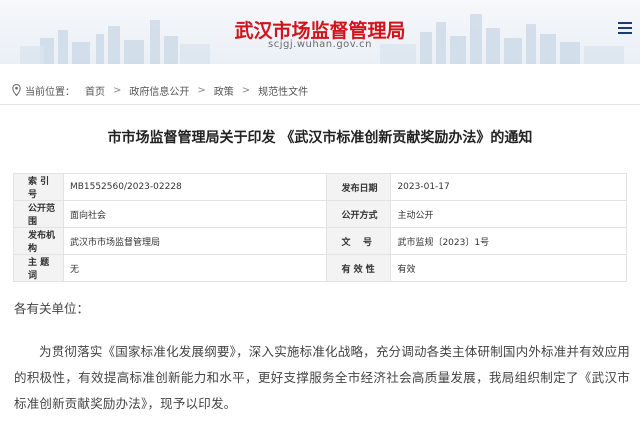  Describe the element at coordinates (16, 90) in the screenshot. I see `location-pin-icon` at that location.